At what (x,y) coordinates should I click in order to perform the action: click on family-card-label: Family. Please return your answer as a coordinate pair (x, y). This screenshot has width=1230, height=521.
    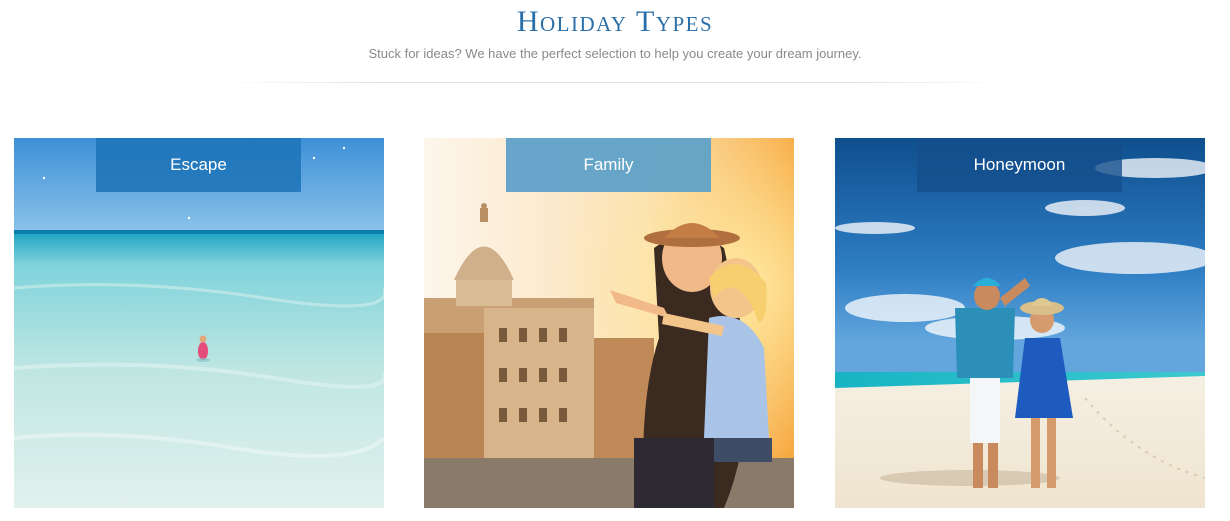
    Looking at the image, I should click on (608, 165).